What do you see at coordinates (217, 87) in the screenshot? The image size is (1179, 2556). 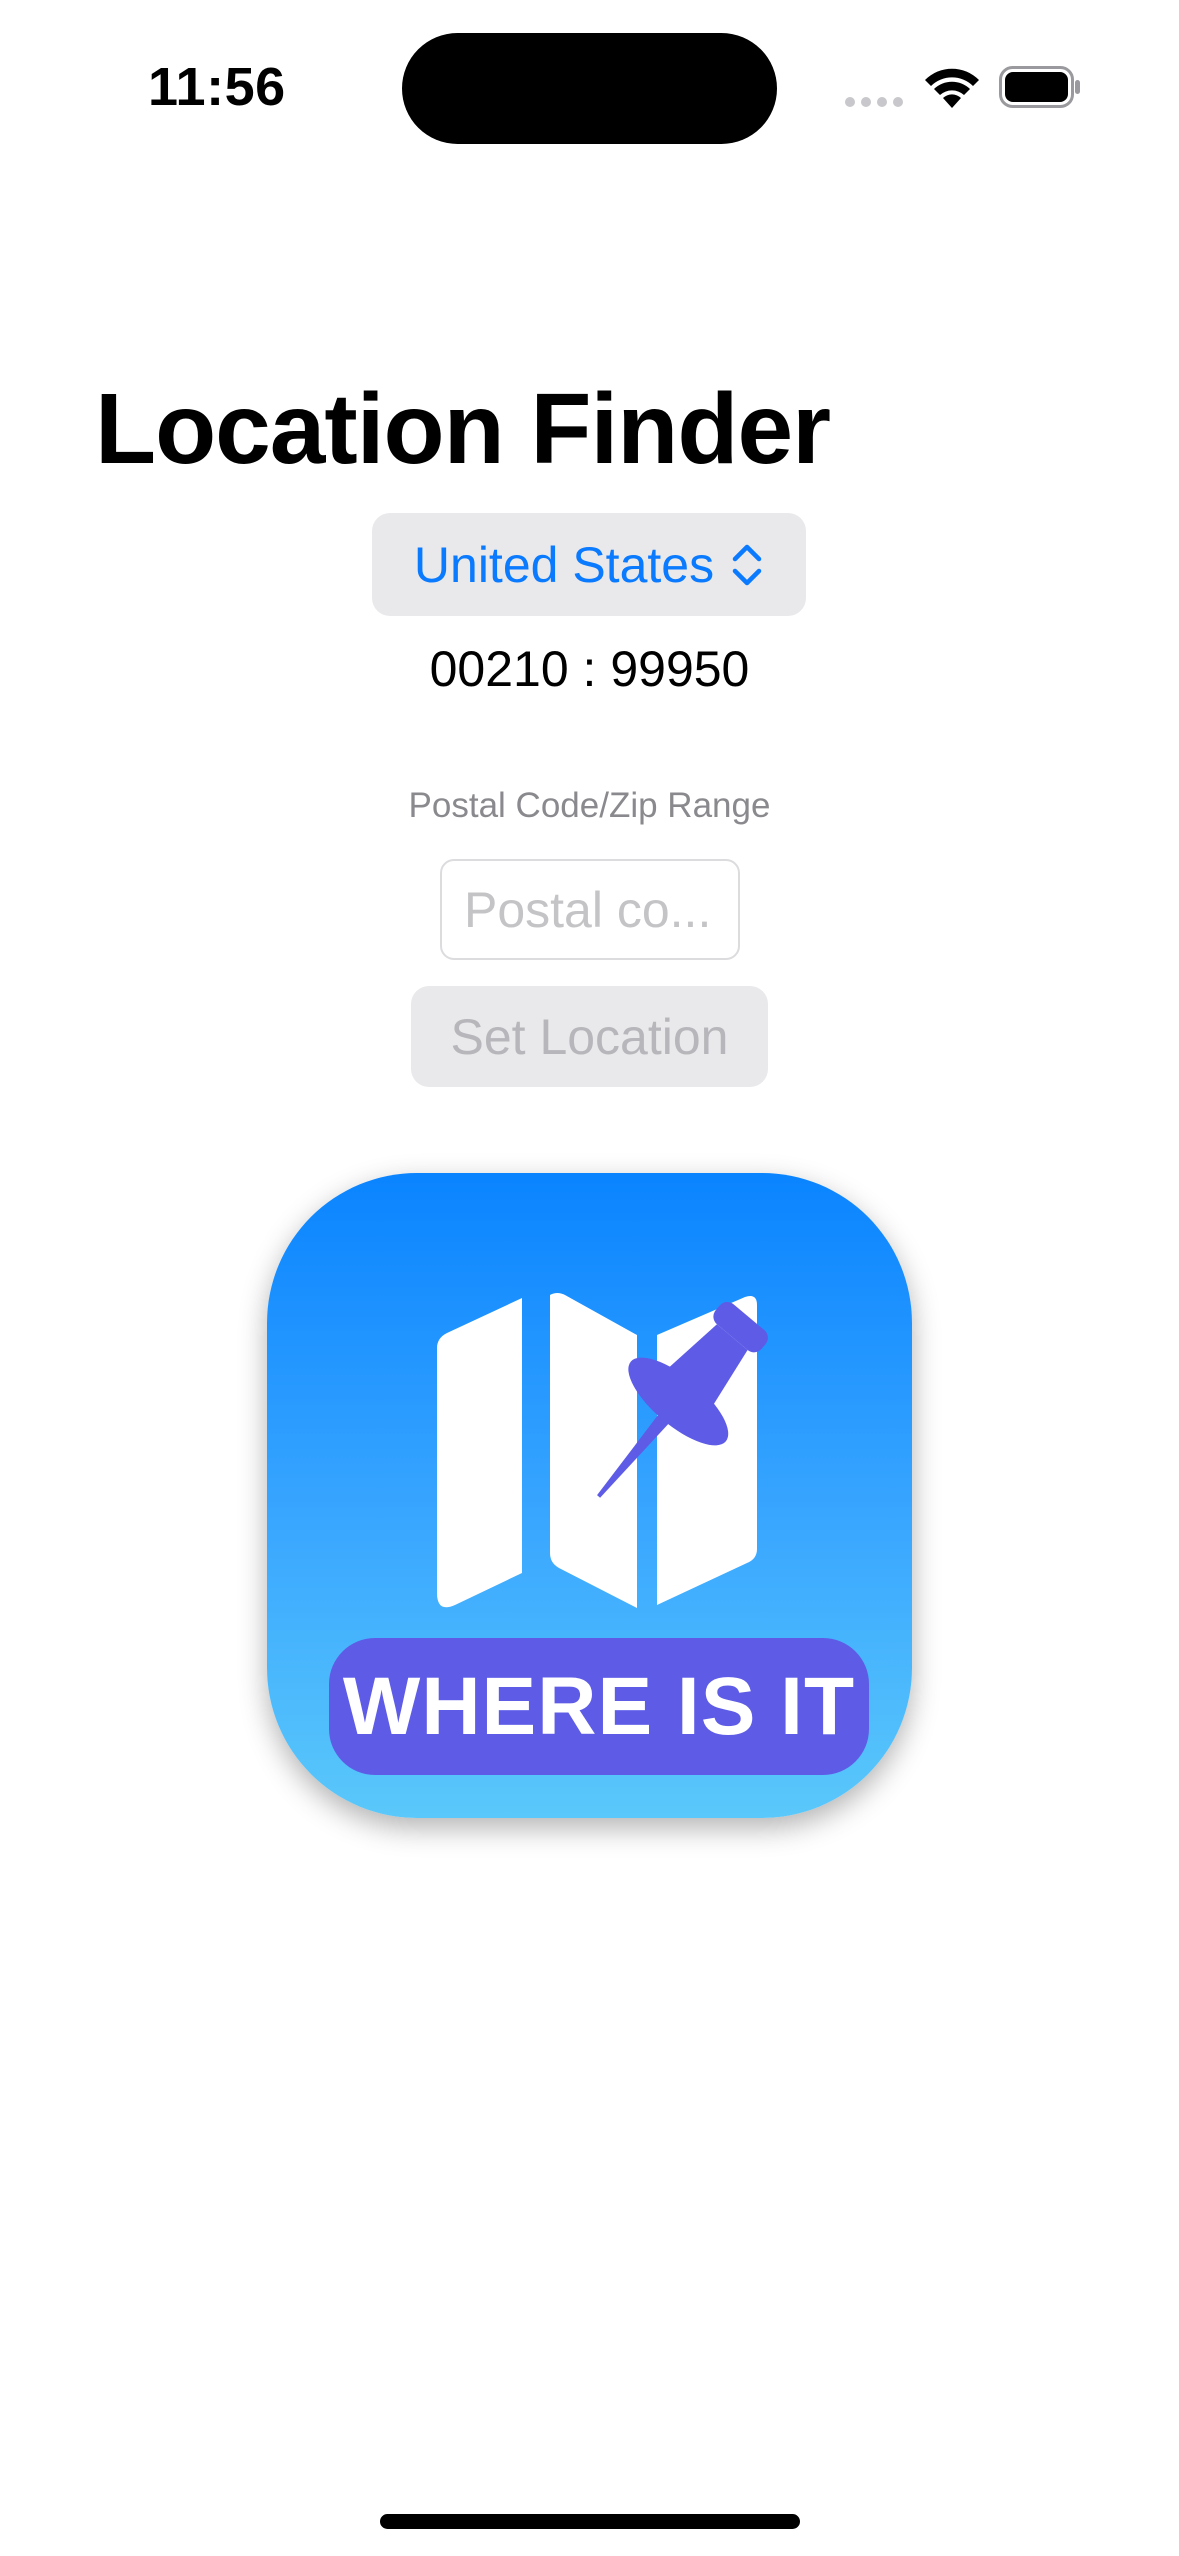 I see `status-time: 11:56` at bounding box center [217, 87].